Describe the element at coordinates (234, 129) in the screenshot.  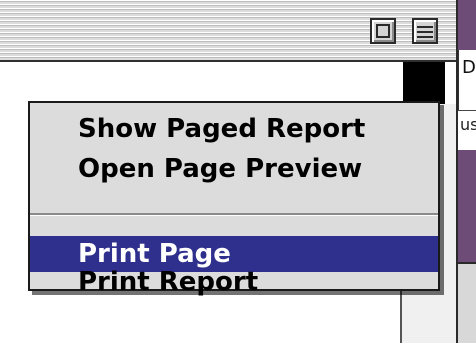
I see `menu-item-show-paged-report: Show Paged Report` at that location.